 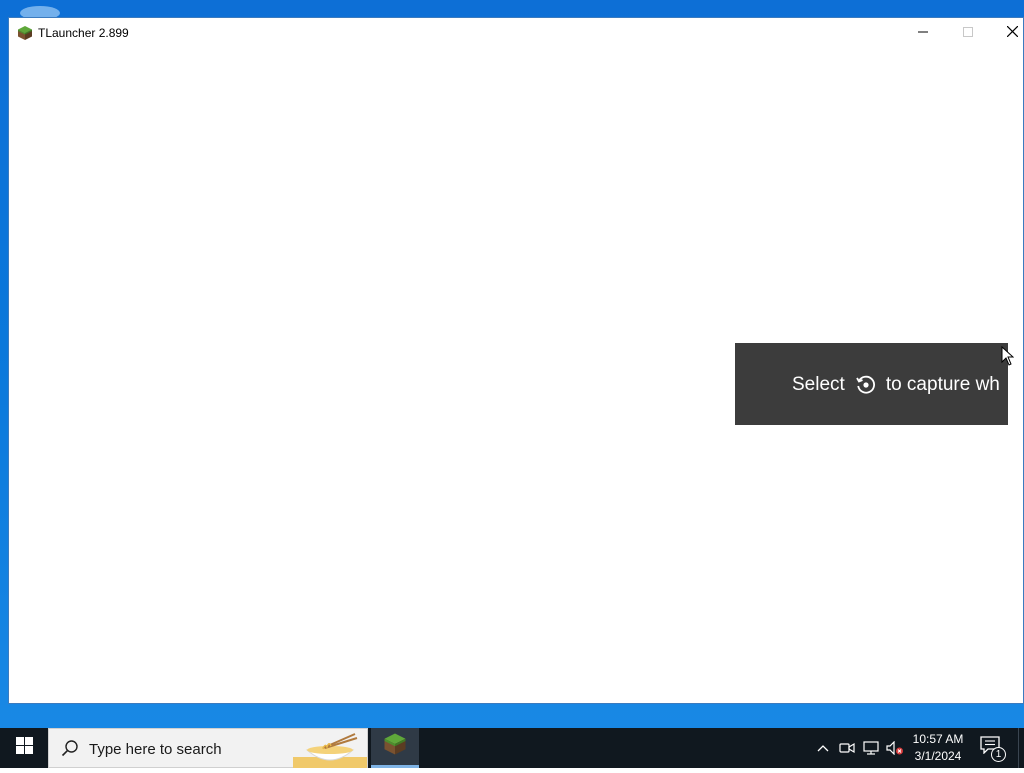 I want to click on window-title: TLauncher 2.899, so click(x=83, y=33).